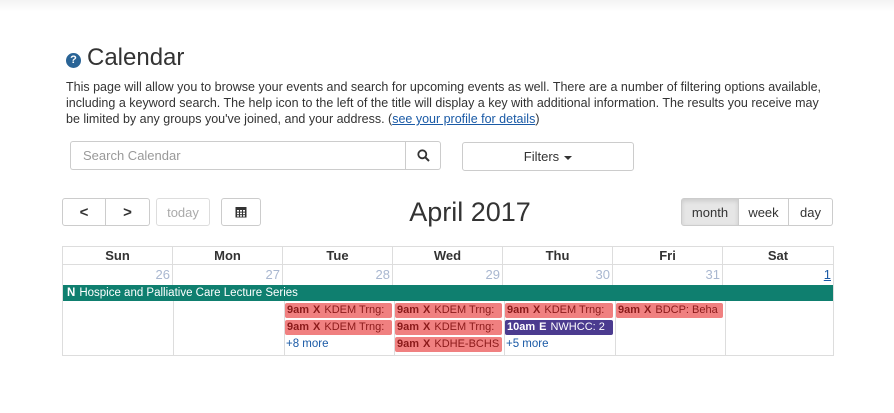 The height and width of the screenshot is (413, 894). Describe the element at coordinates (527, 344) in the screenshot. I see `more-events-link: +5 more` at that location.